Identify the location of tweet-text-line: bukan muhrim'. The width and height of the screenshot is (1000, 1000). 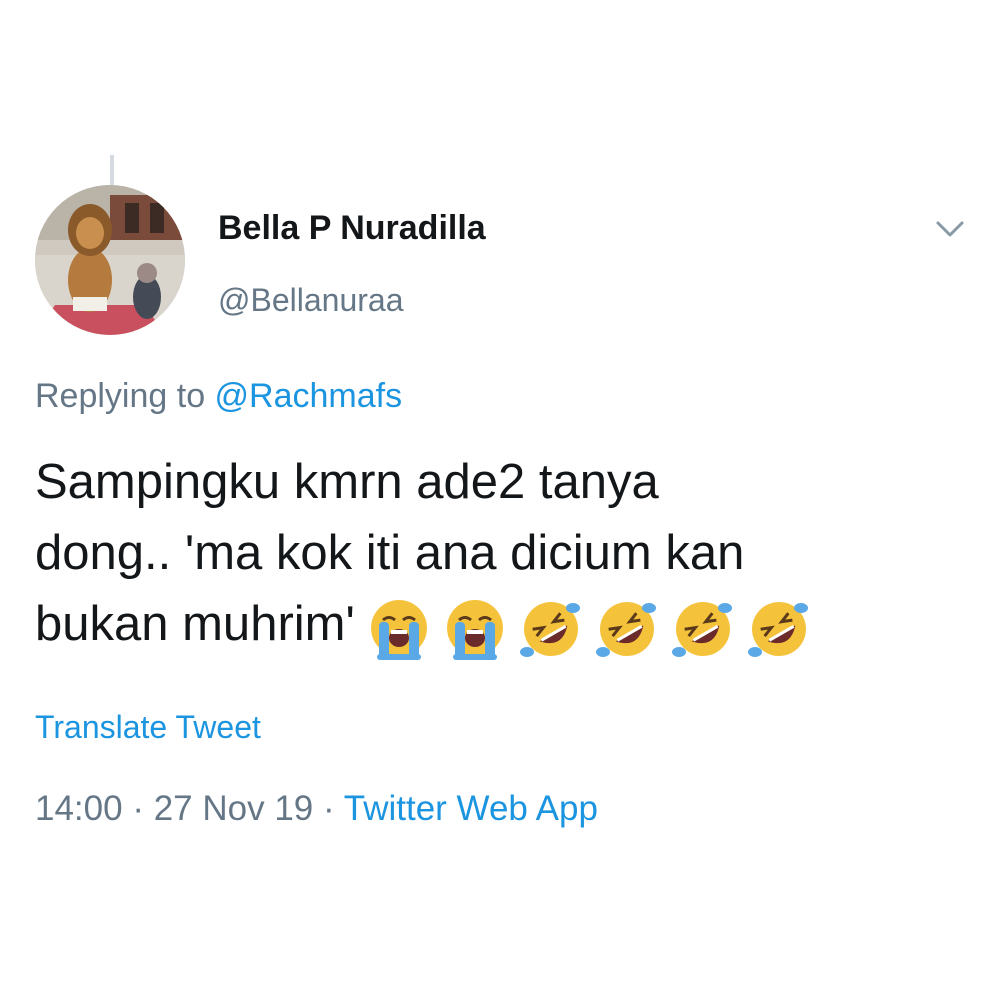
(195, 624).